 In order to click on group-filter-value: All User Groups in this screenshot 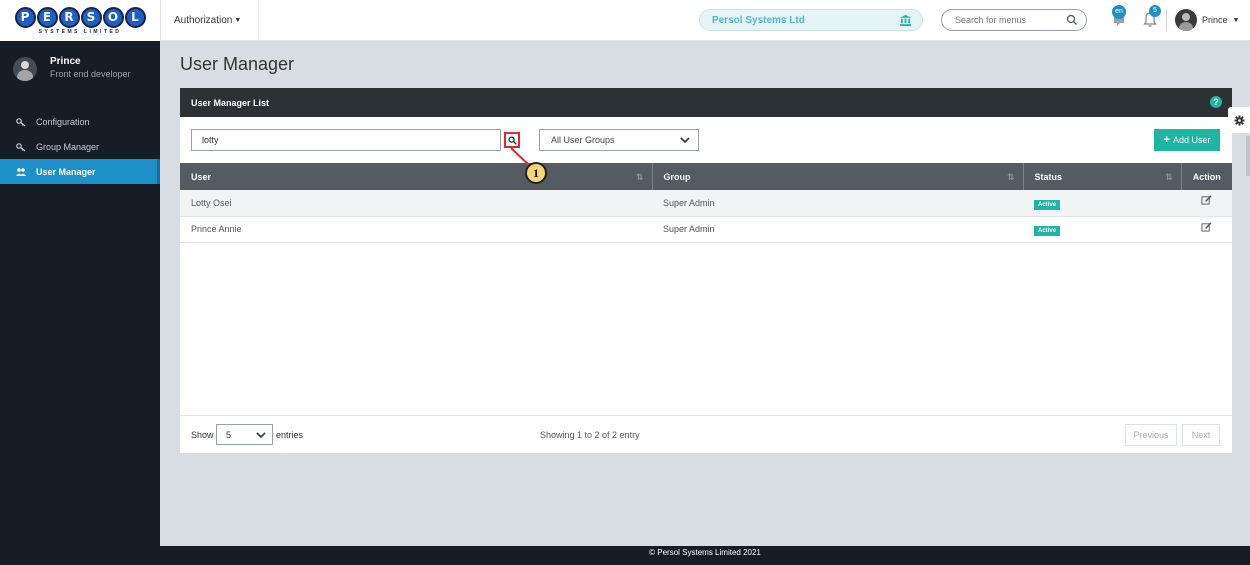, I will do `click(583, 140)`.